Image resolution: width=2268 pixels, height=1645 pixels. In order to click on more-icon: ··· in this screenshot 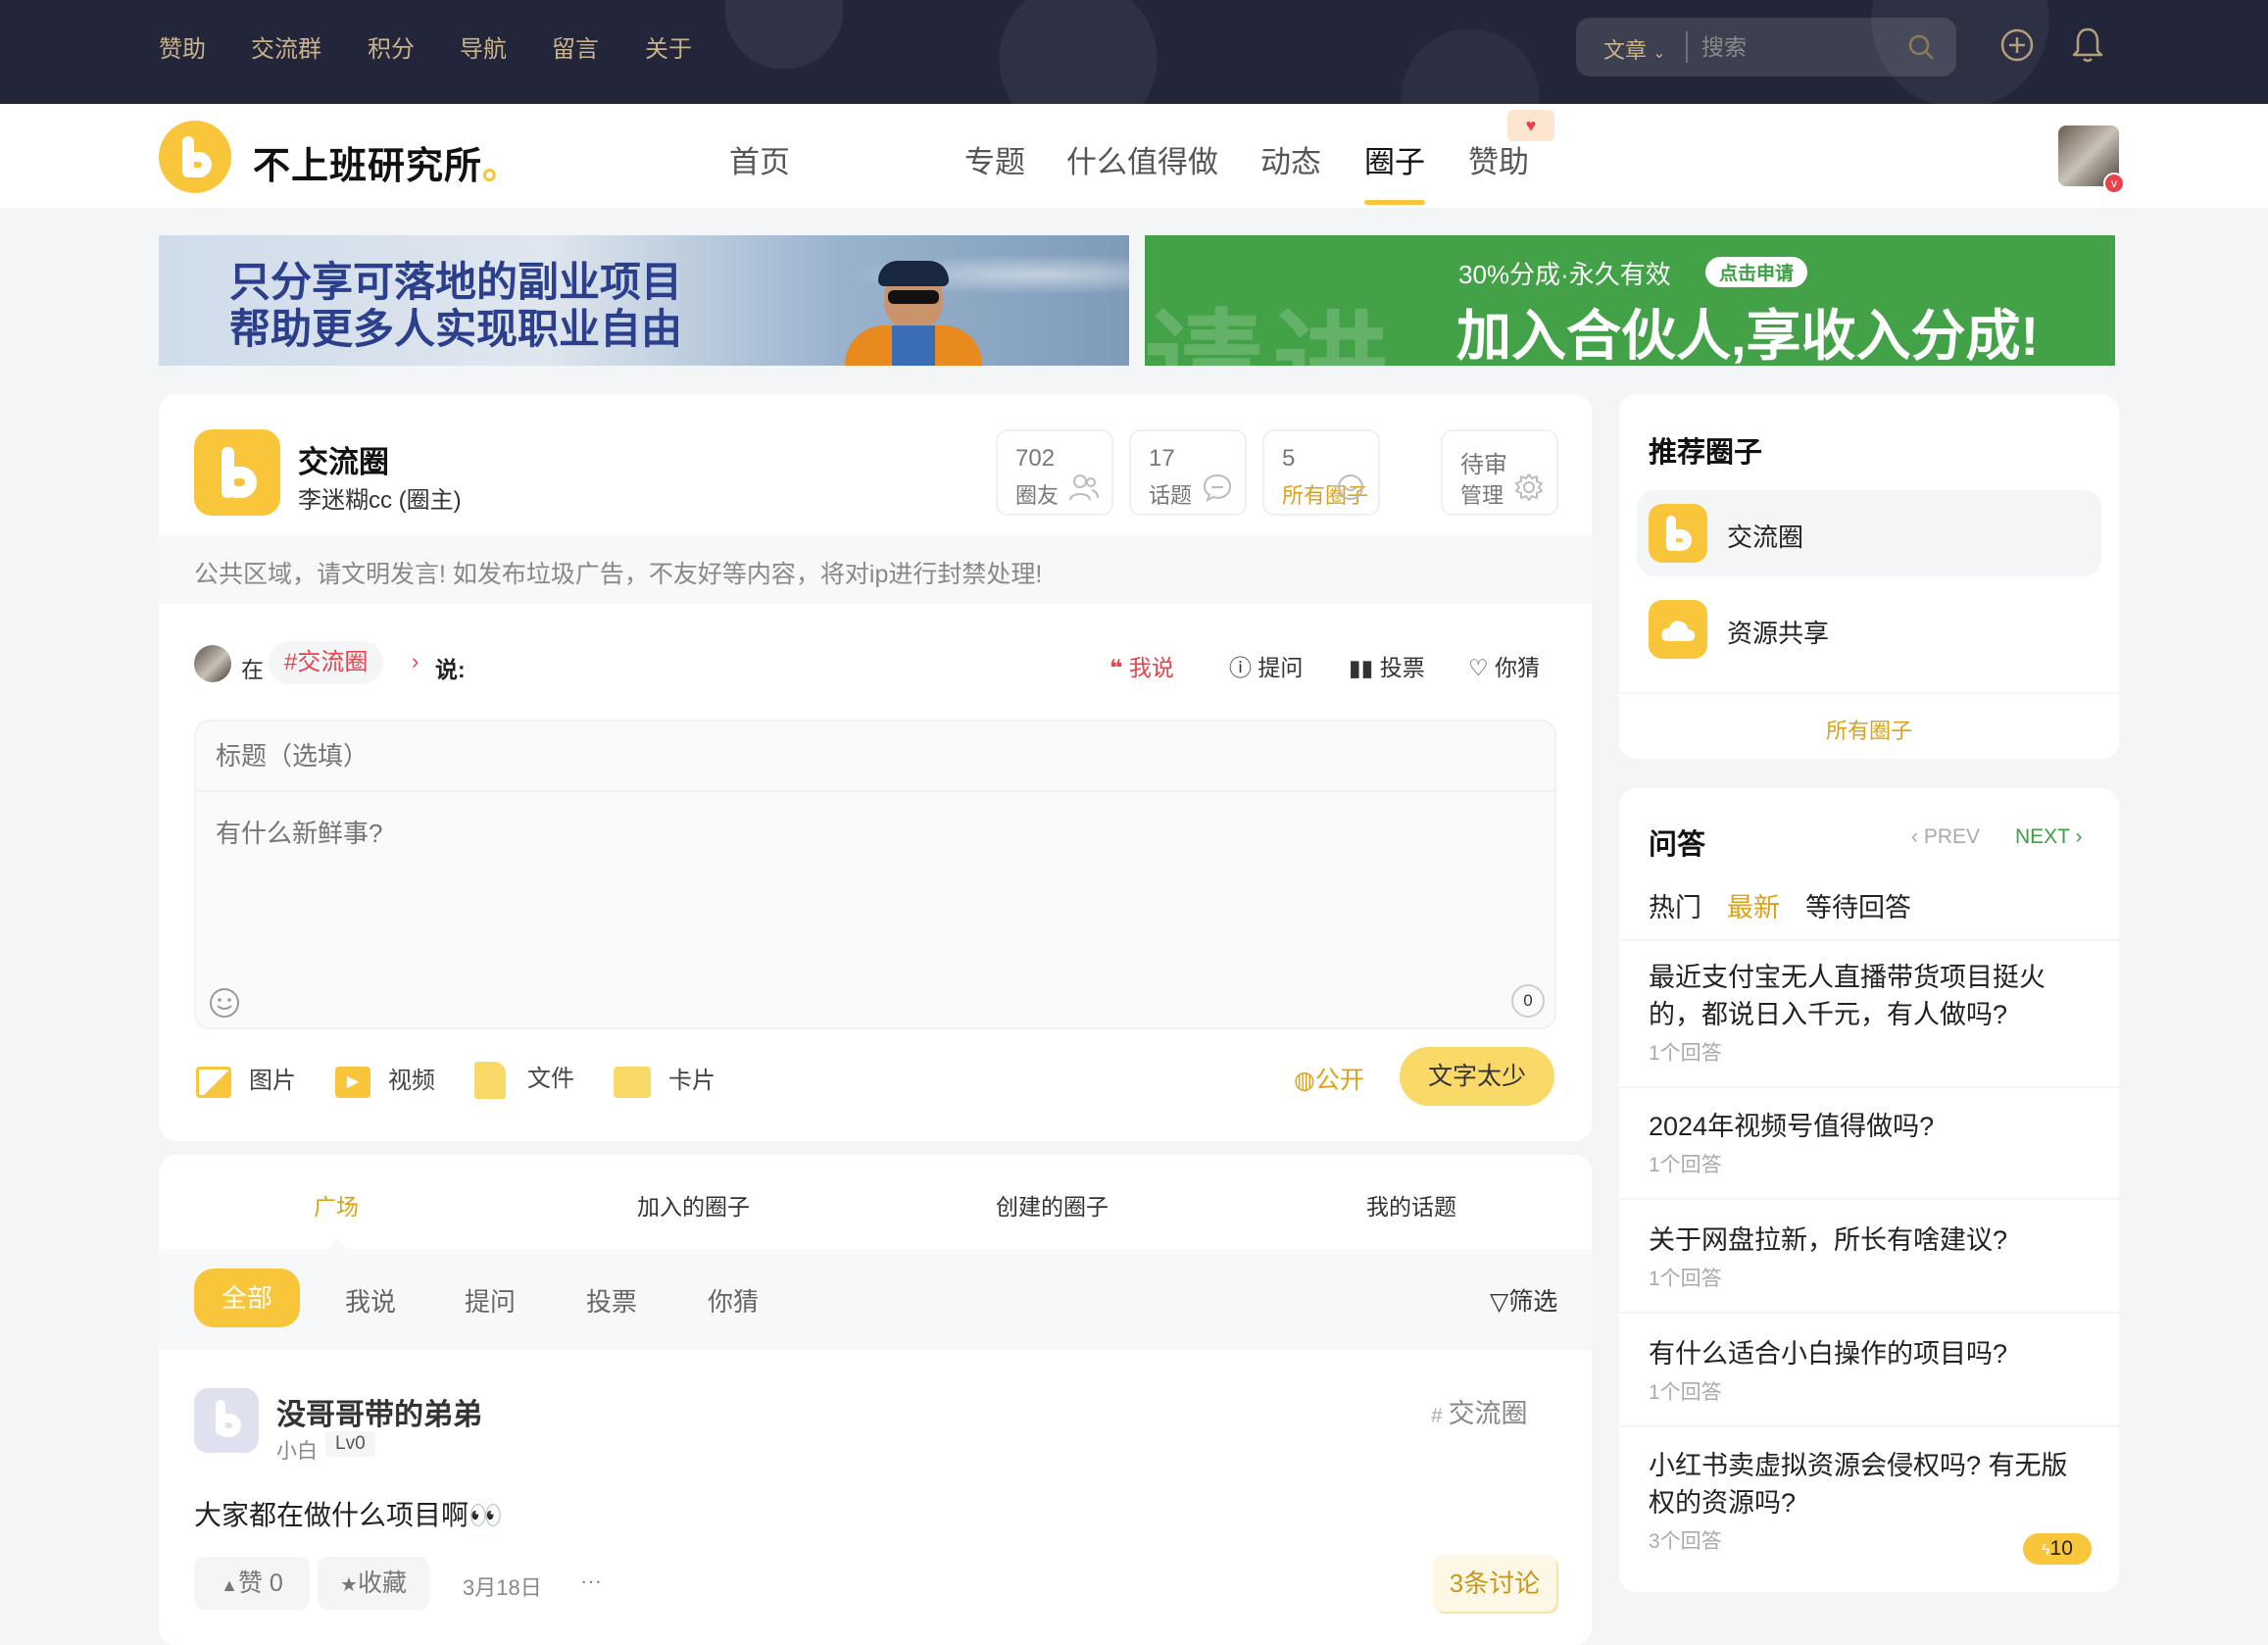, I will do `click(591, 1581)`.